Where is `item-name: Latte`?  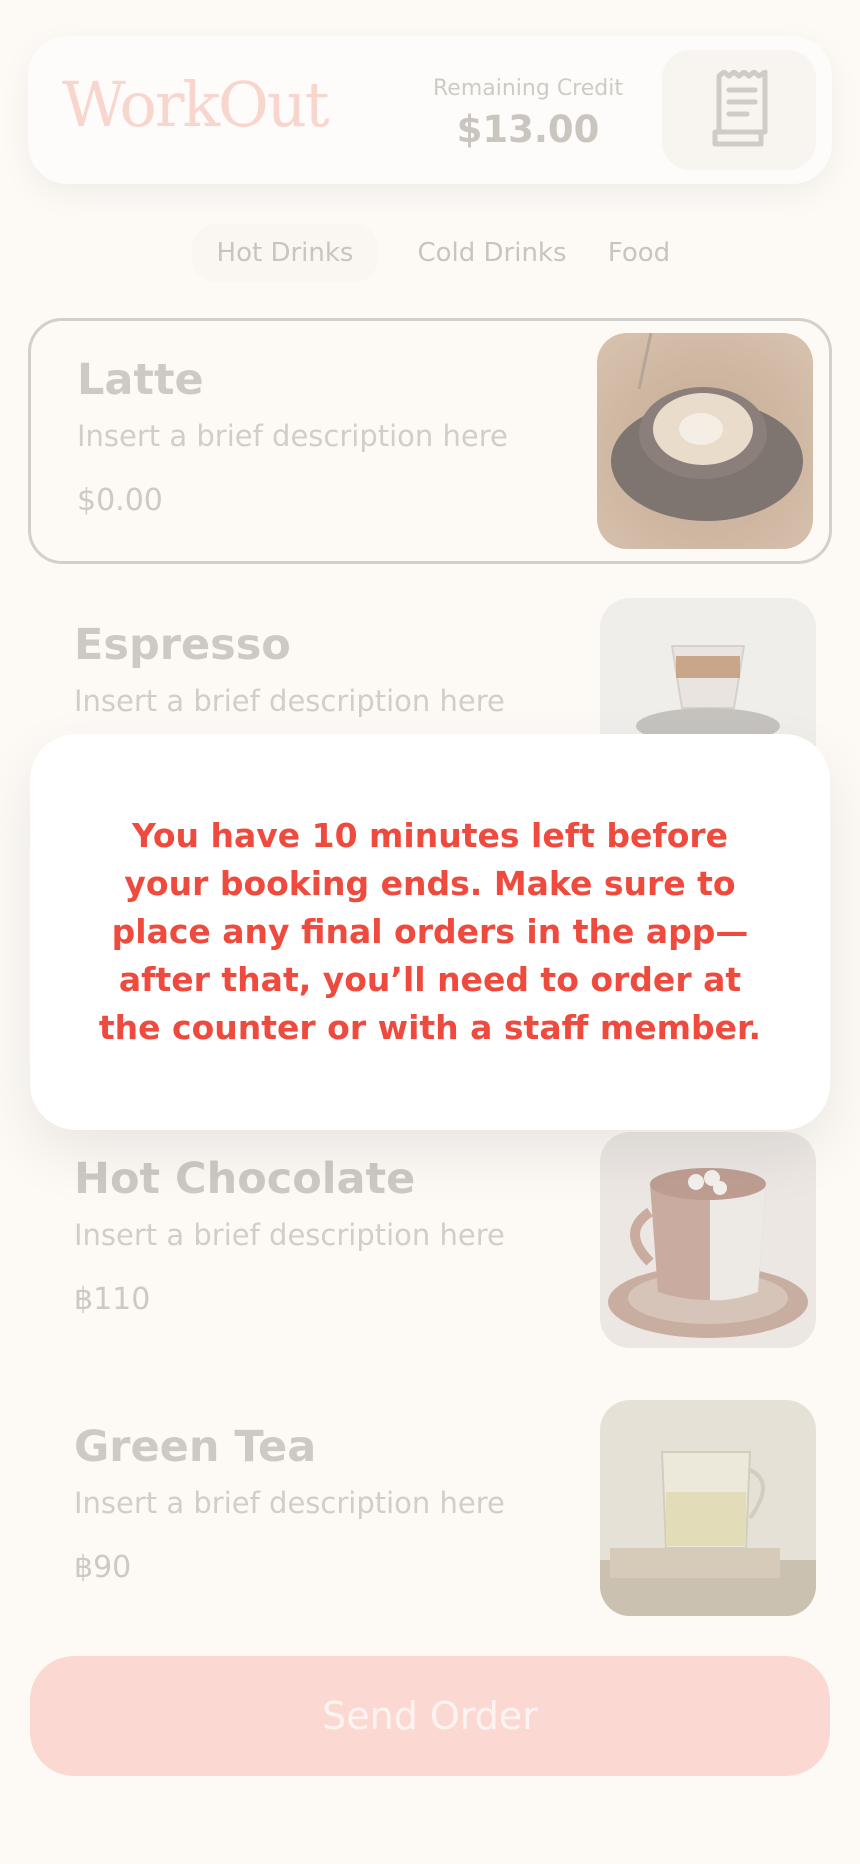 item-name: Latte is located at coordinates (140, 380).